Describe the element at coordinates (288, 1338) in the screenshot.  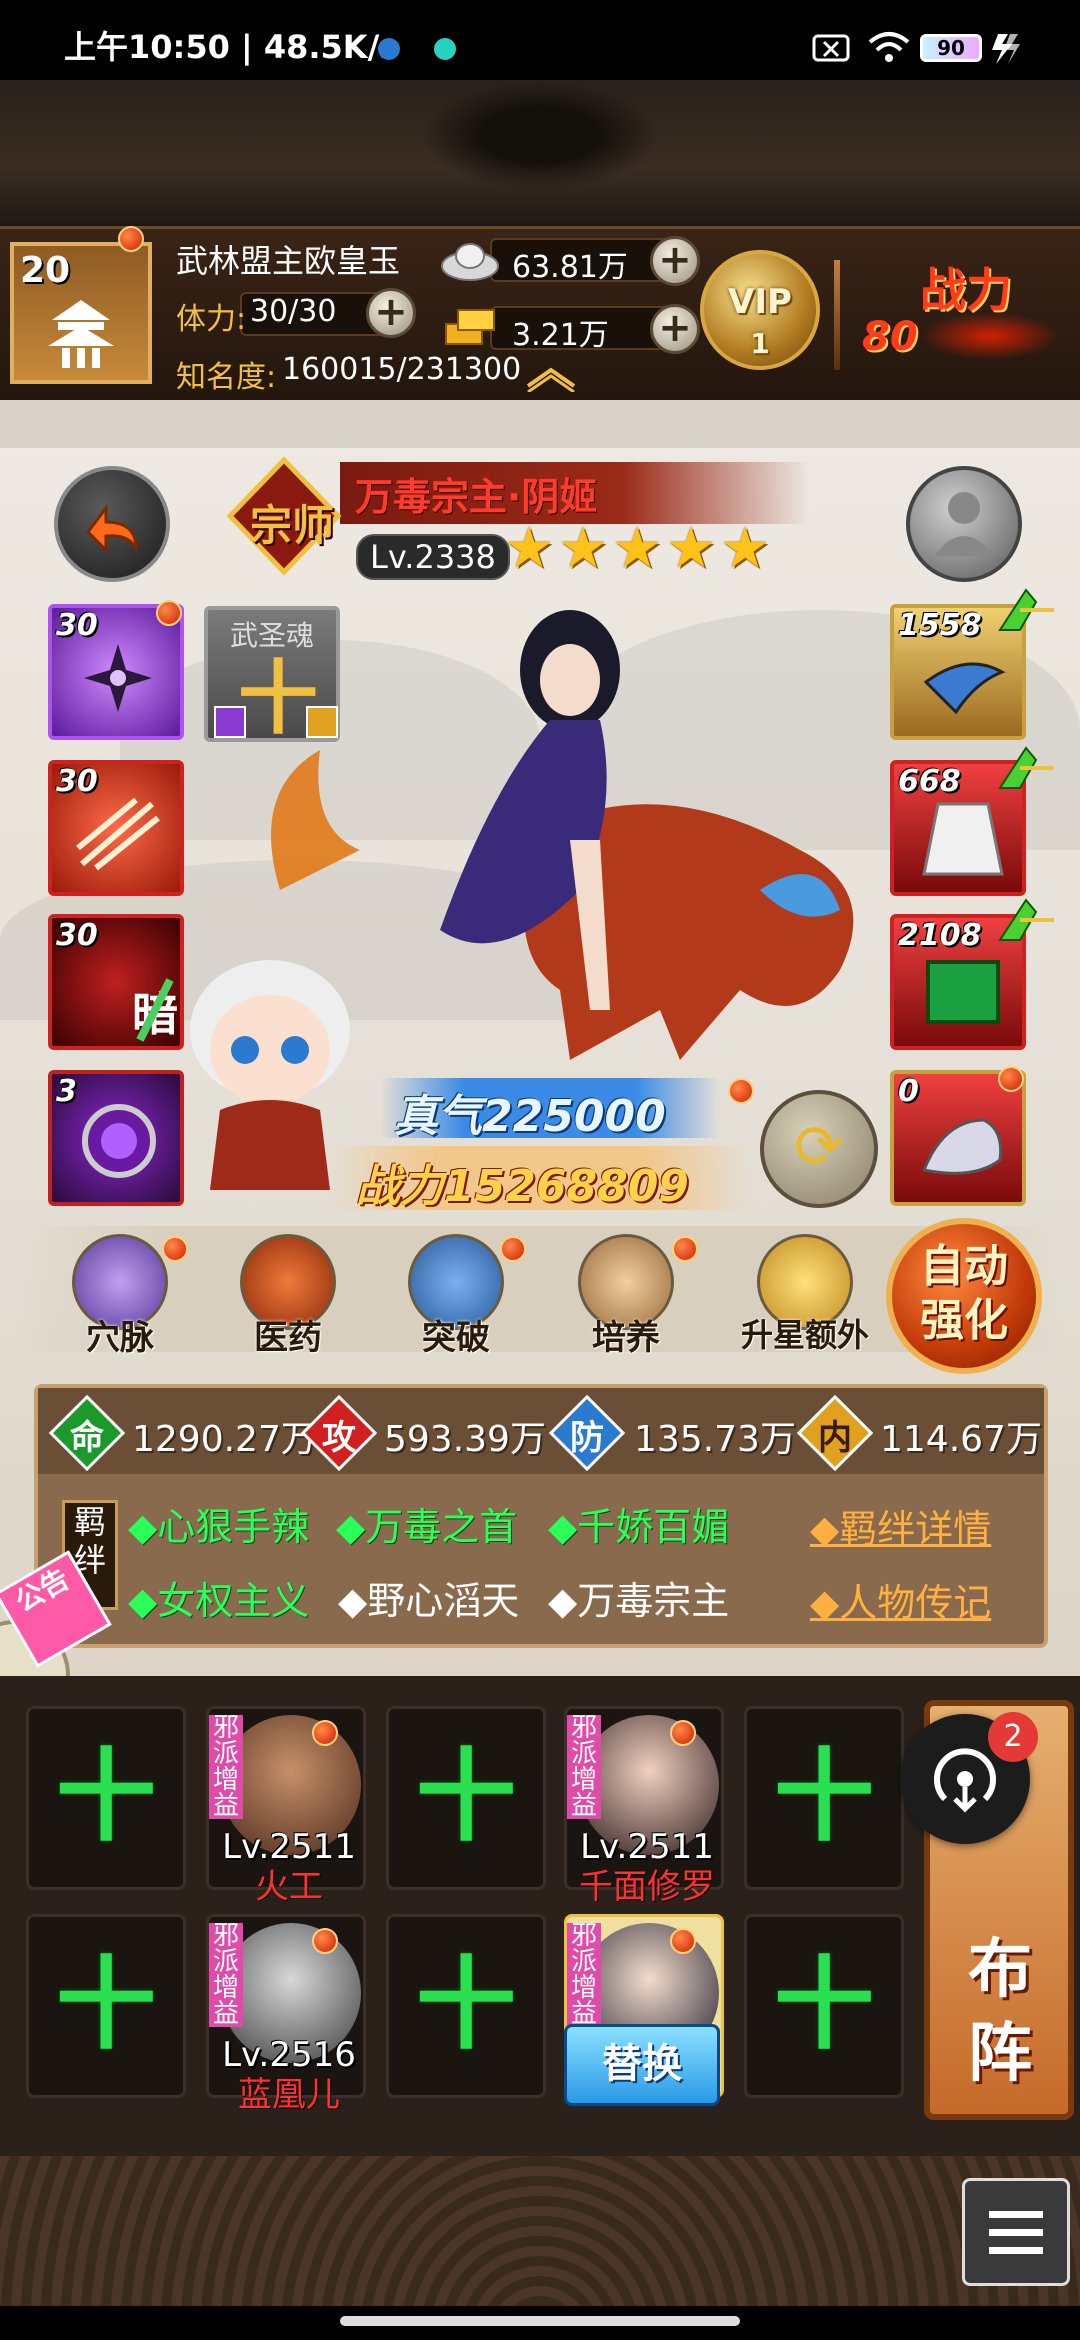
I see `medicine-label: 医药` at that location.